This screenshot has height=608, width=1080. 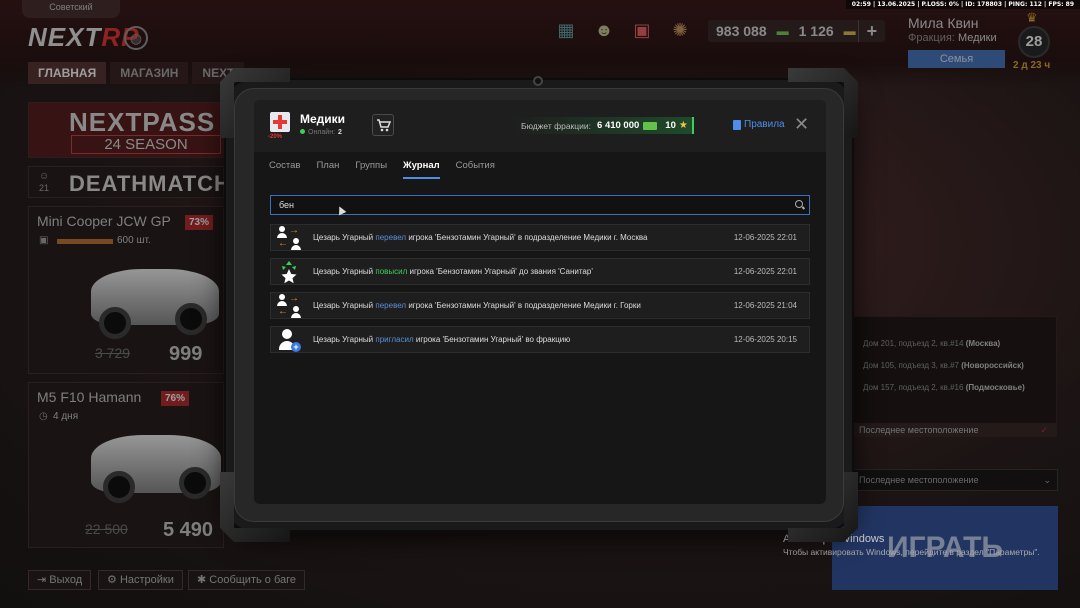 I want to click on calendar-icon: ▦, so click(x=566, y=30).